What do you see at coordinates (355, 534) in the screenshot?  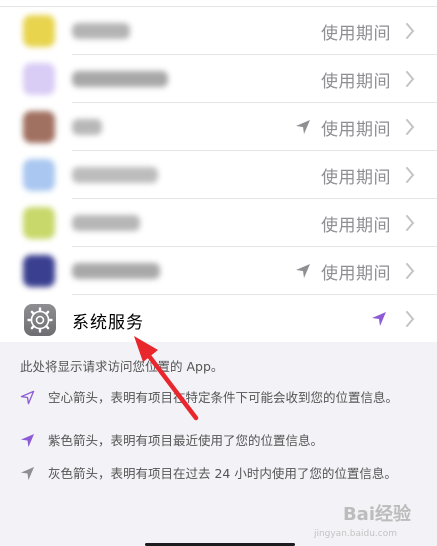 I see `watermark-url: jingyan.baidu.com` at bounding box center [355, 534].